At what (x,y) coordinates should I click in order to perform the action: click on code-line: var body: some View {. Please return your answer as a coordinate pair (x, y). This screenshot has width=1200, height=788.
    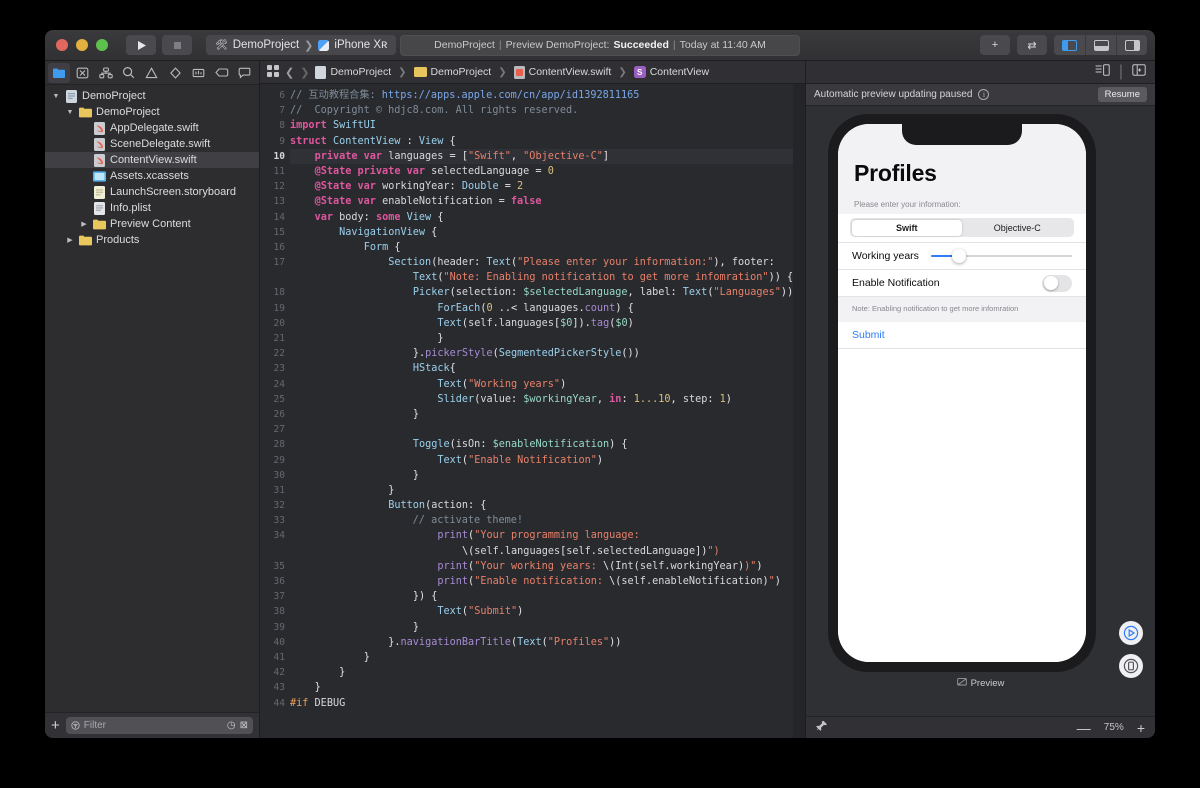
    Looking at the image, I should click on (547, 217).